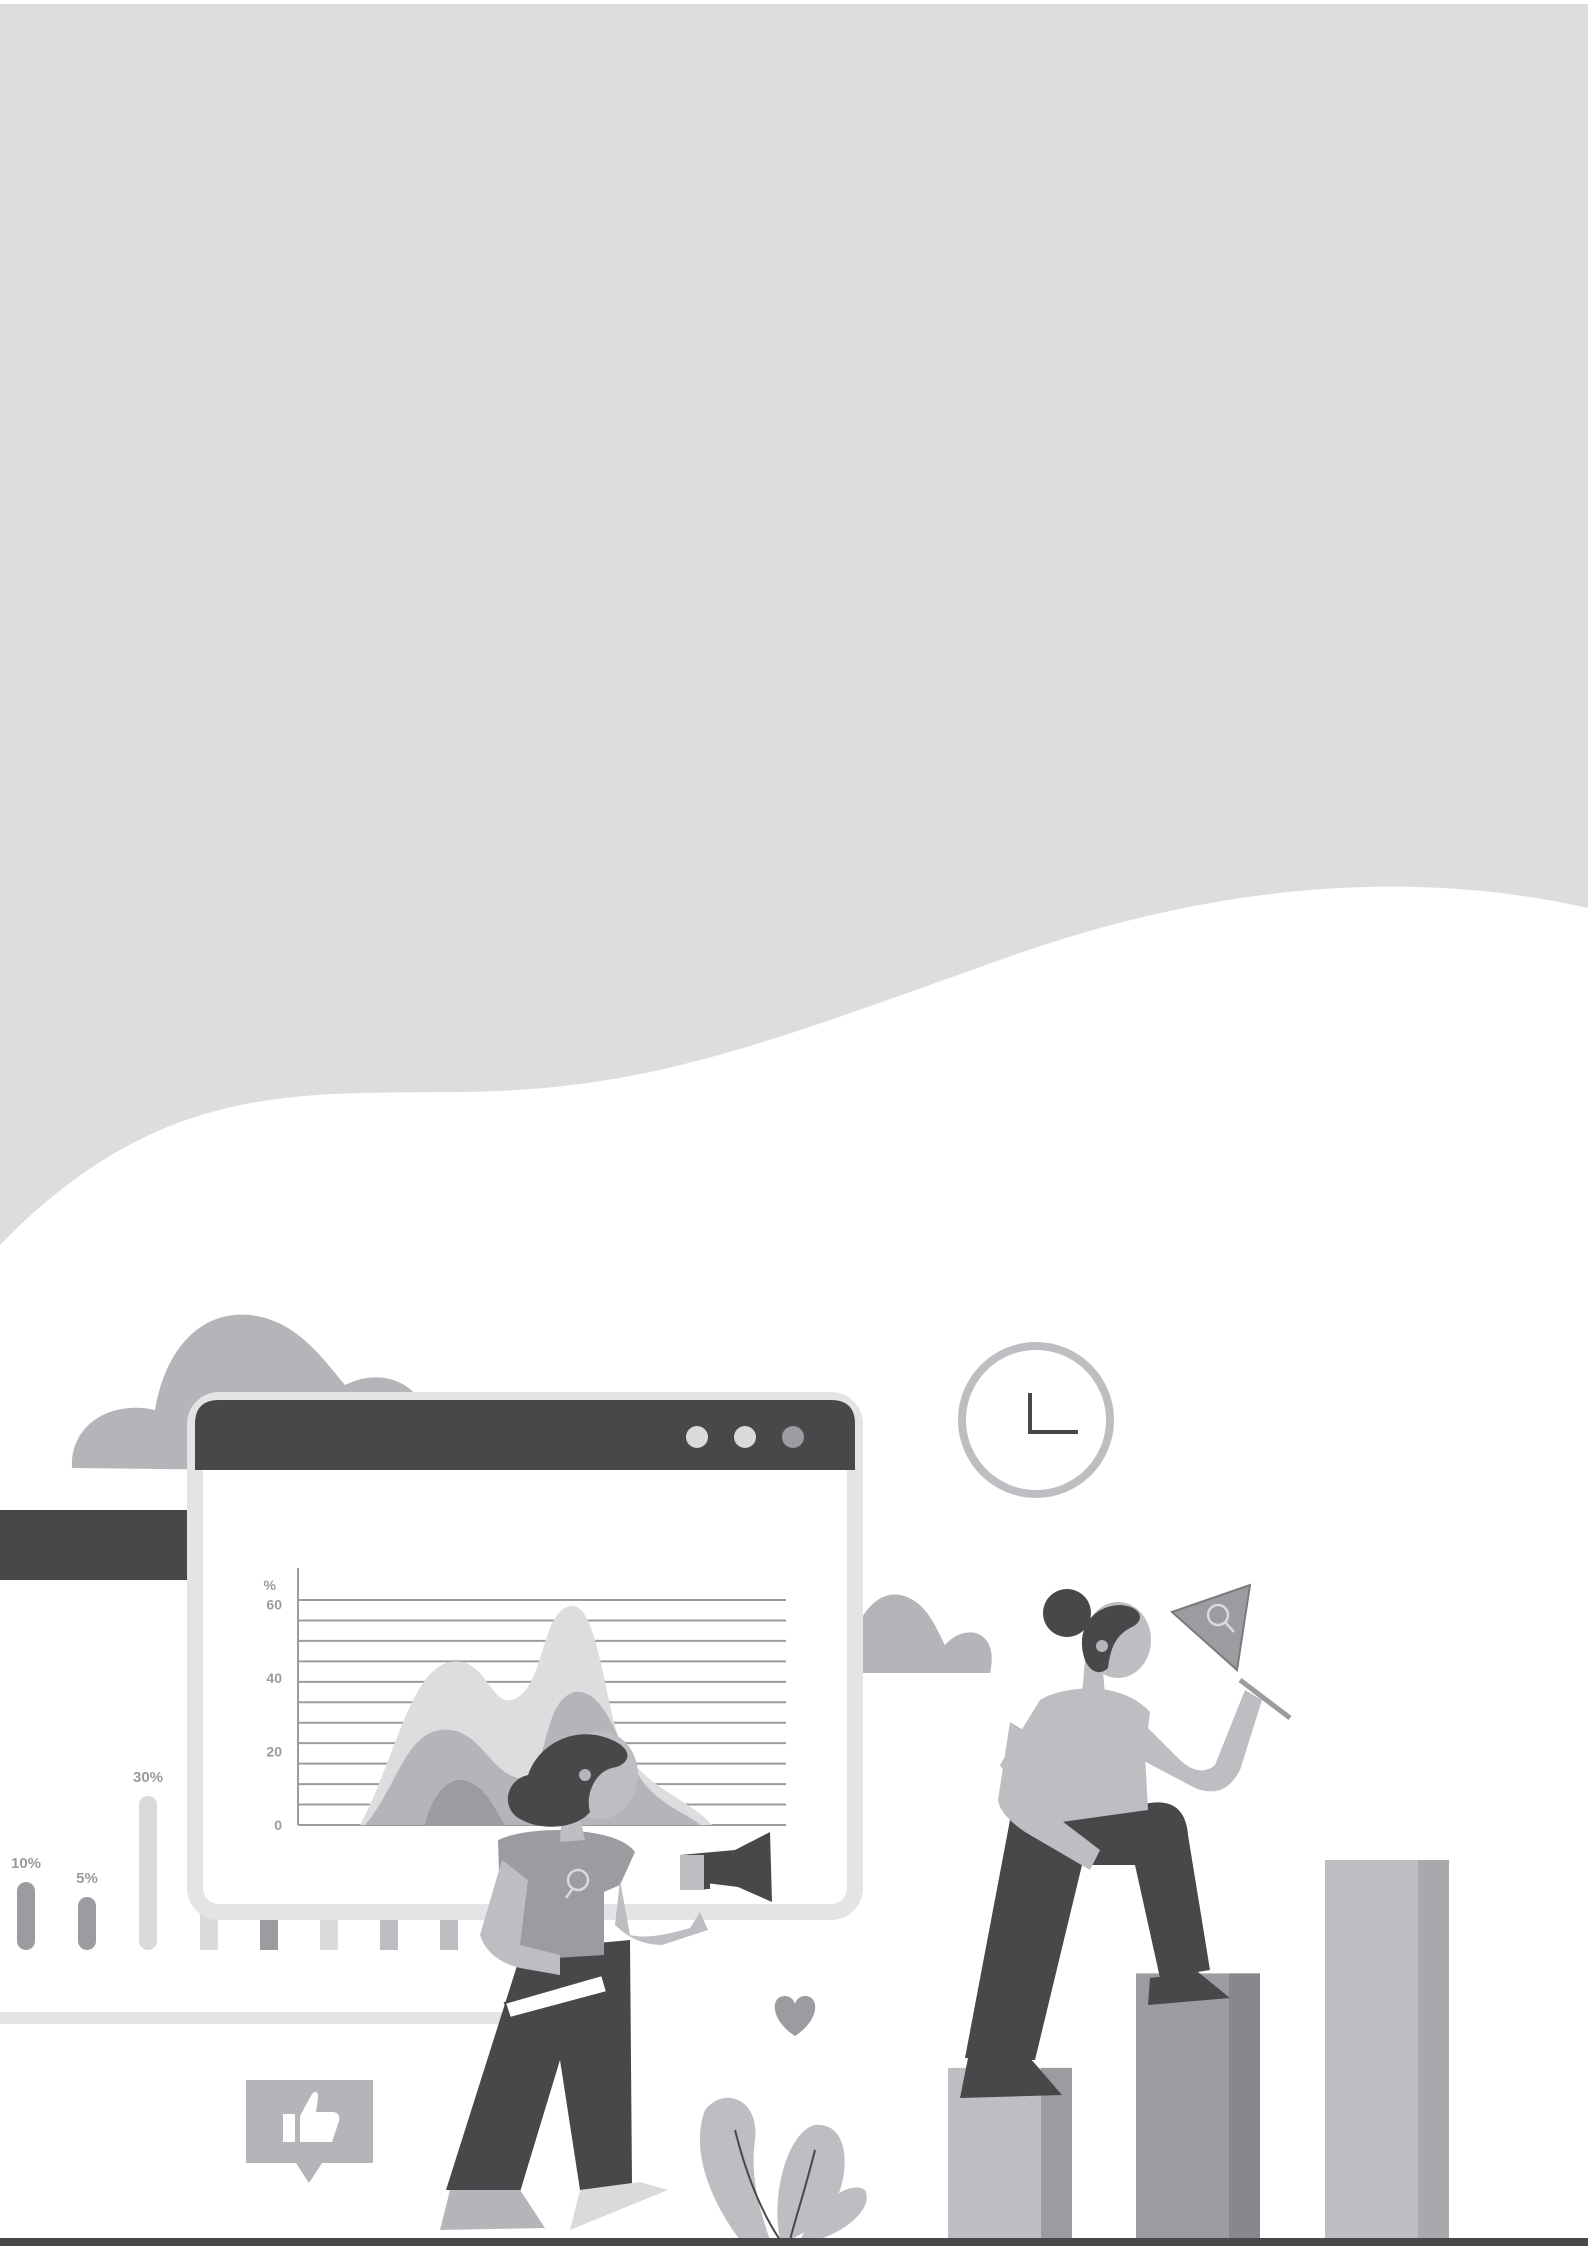 Image resolution: width=1588 pixels, height=2246 pixels. What do you see at coordinates (539, 2066) in the screenshot?
I see `legs` at bounding box center [539, 2066].